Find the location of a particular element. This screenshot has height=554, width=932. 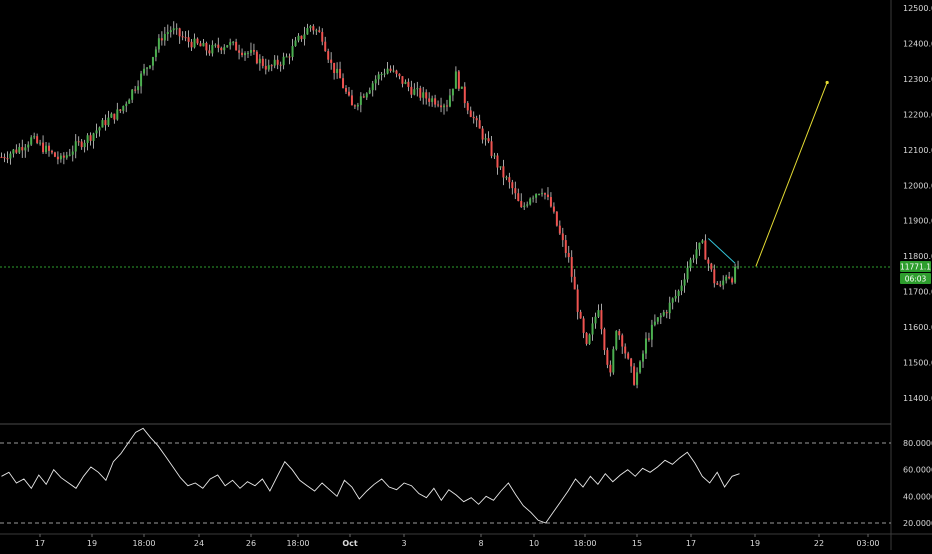

time-tick-label: 19 is located at coordinates (92, 543).